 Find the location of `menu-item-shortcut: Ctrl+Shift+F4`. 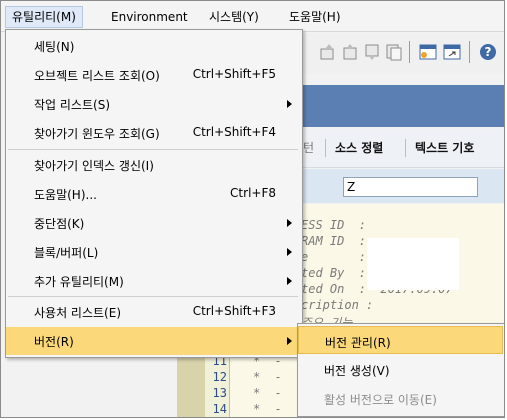

menu-item-shortcut: Ctrl+Shift+F4 is located at coordinates (234, 132).